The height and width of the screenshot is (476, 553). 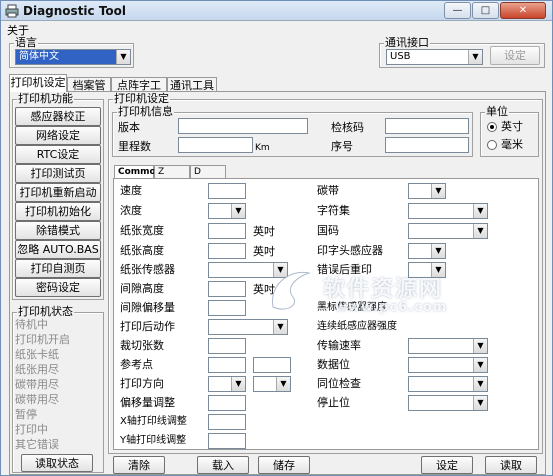 I want to click on watermark-url: www.pc6.com, so click(x=391, y=307).